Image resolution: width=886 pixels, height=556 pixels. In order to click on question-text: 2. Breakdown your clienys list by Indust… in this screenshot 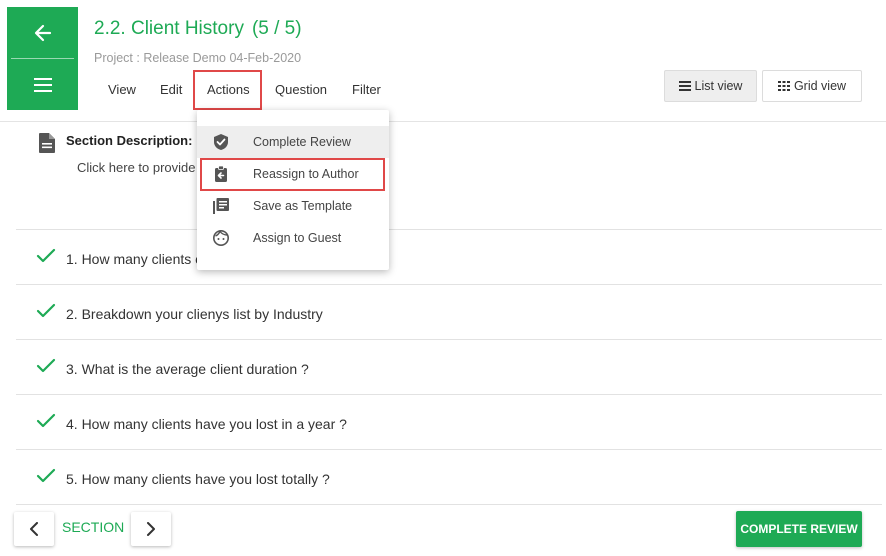, I will do `click(194, 314)`.